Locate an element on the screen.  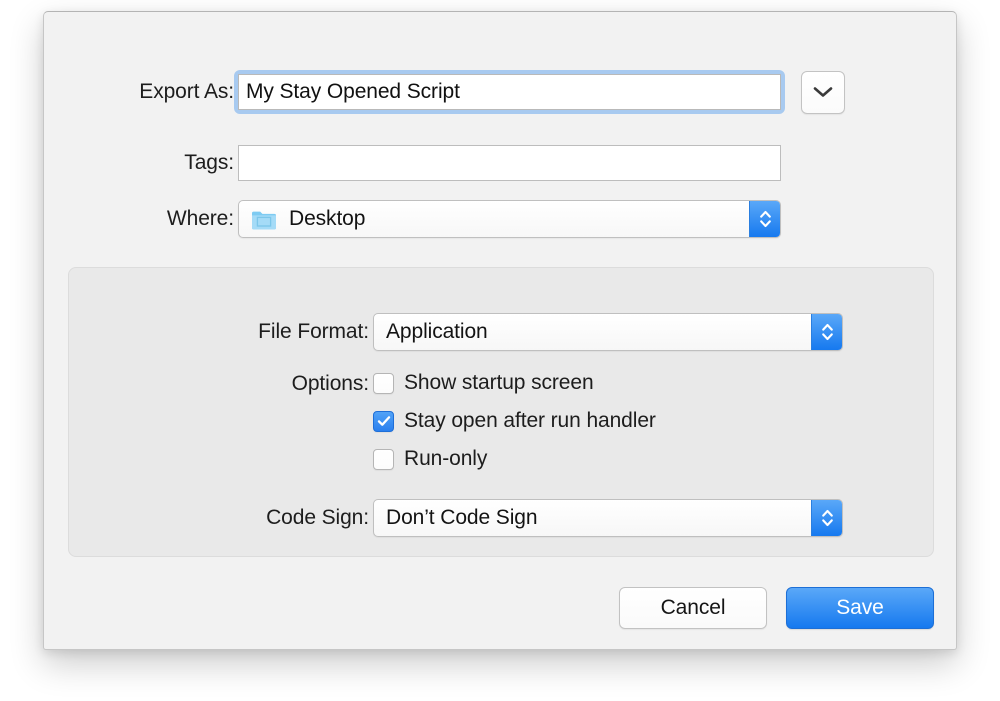
tags-label: Tags: is located at coordinates (209, 162).